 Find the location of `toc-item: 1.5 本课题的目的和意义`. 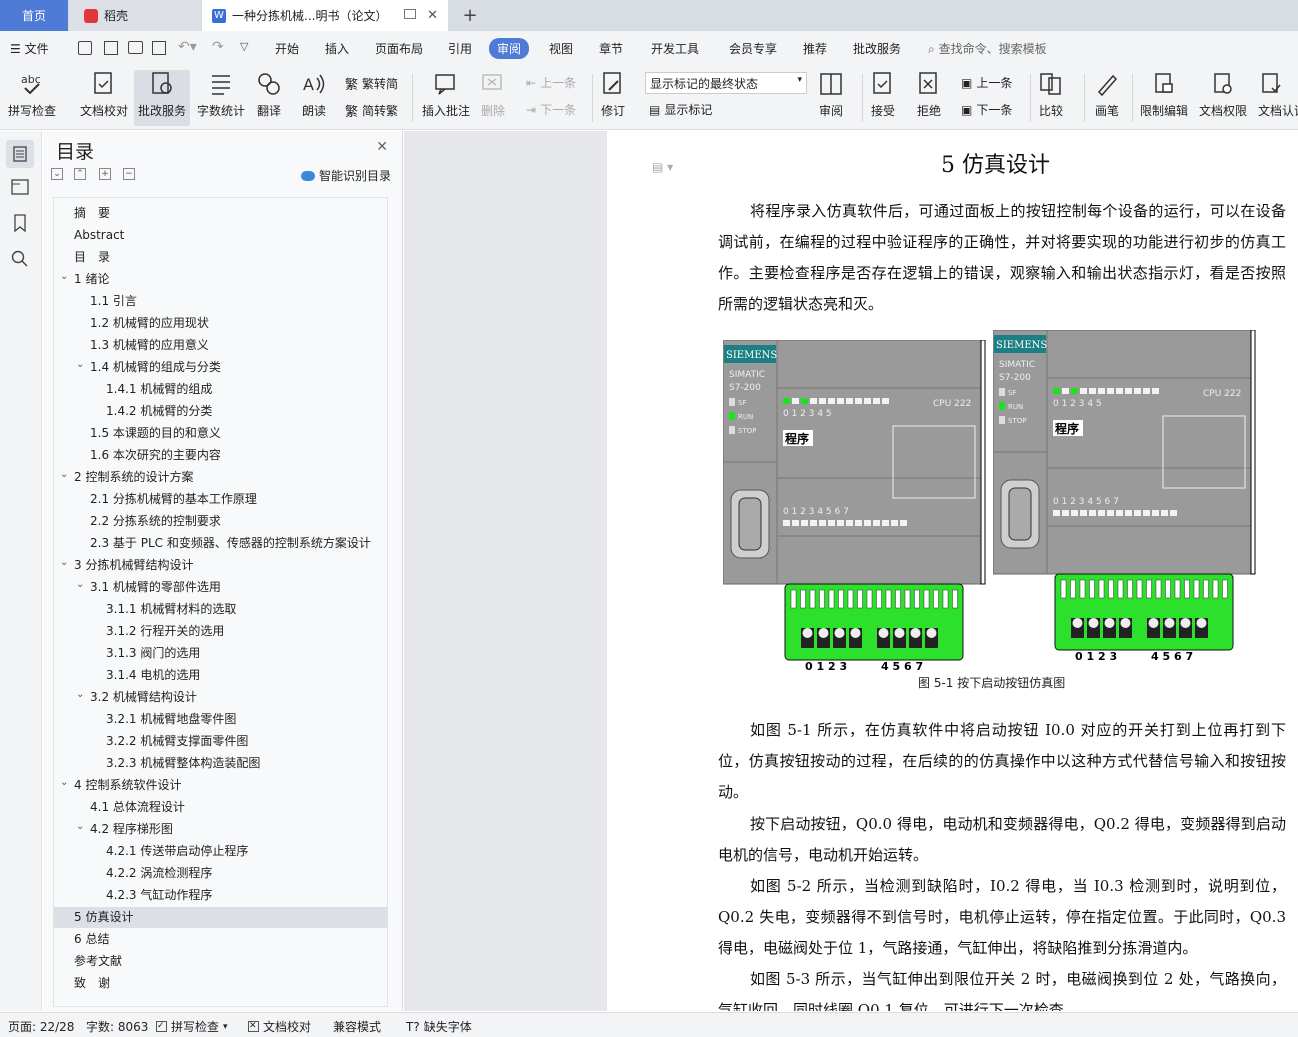

toc-item: 1.5 本课题的目的和意义 is located at coordinates (155, 433).